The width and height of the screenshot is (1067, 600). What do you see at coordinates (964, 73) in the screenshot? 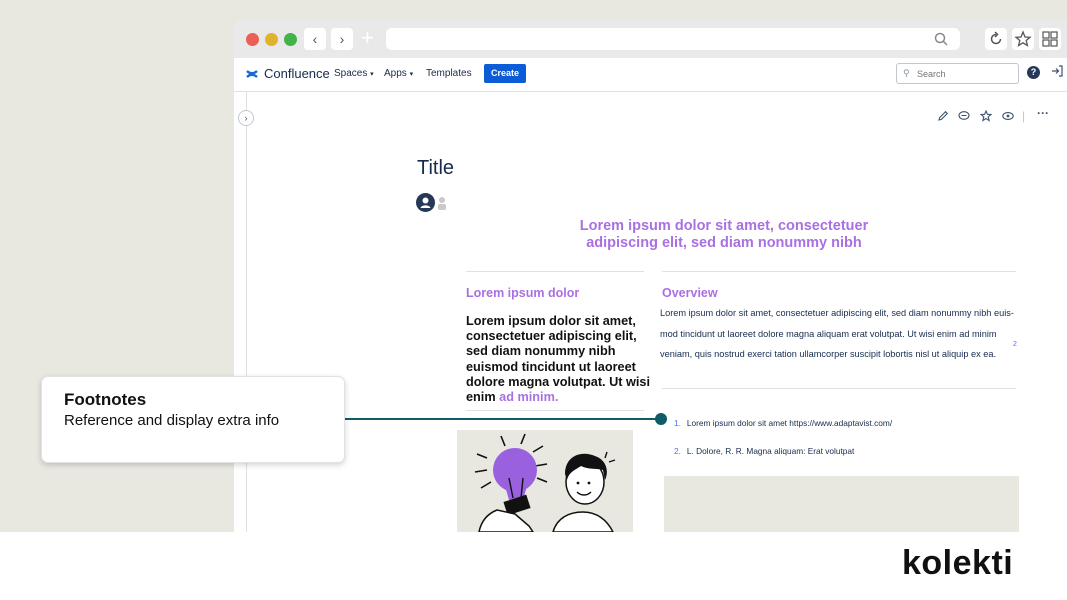
I see `search-input` at bounding box center [964, 73].